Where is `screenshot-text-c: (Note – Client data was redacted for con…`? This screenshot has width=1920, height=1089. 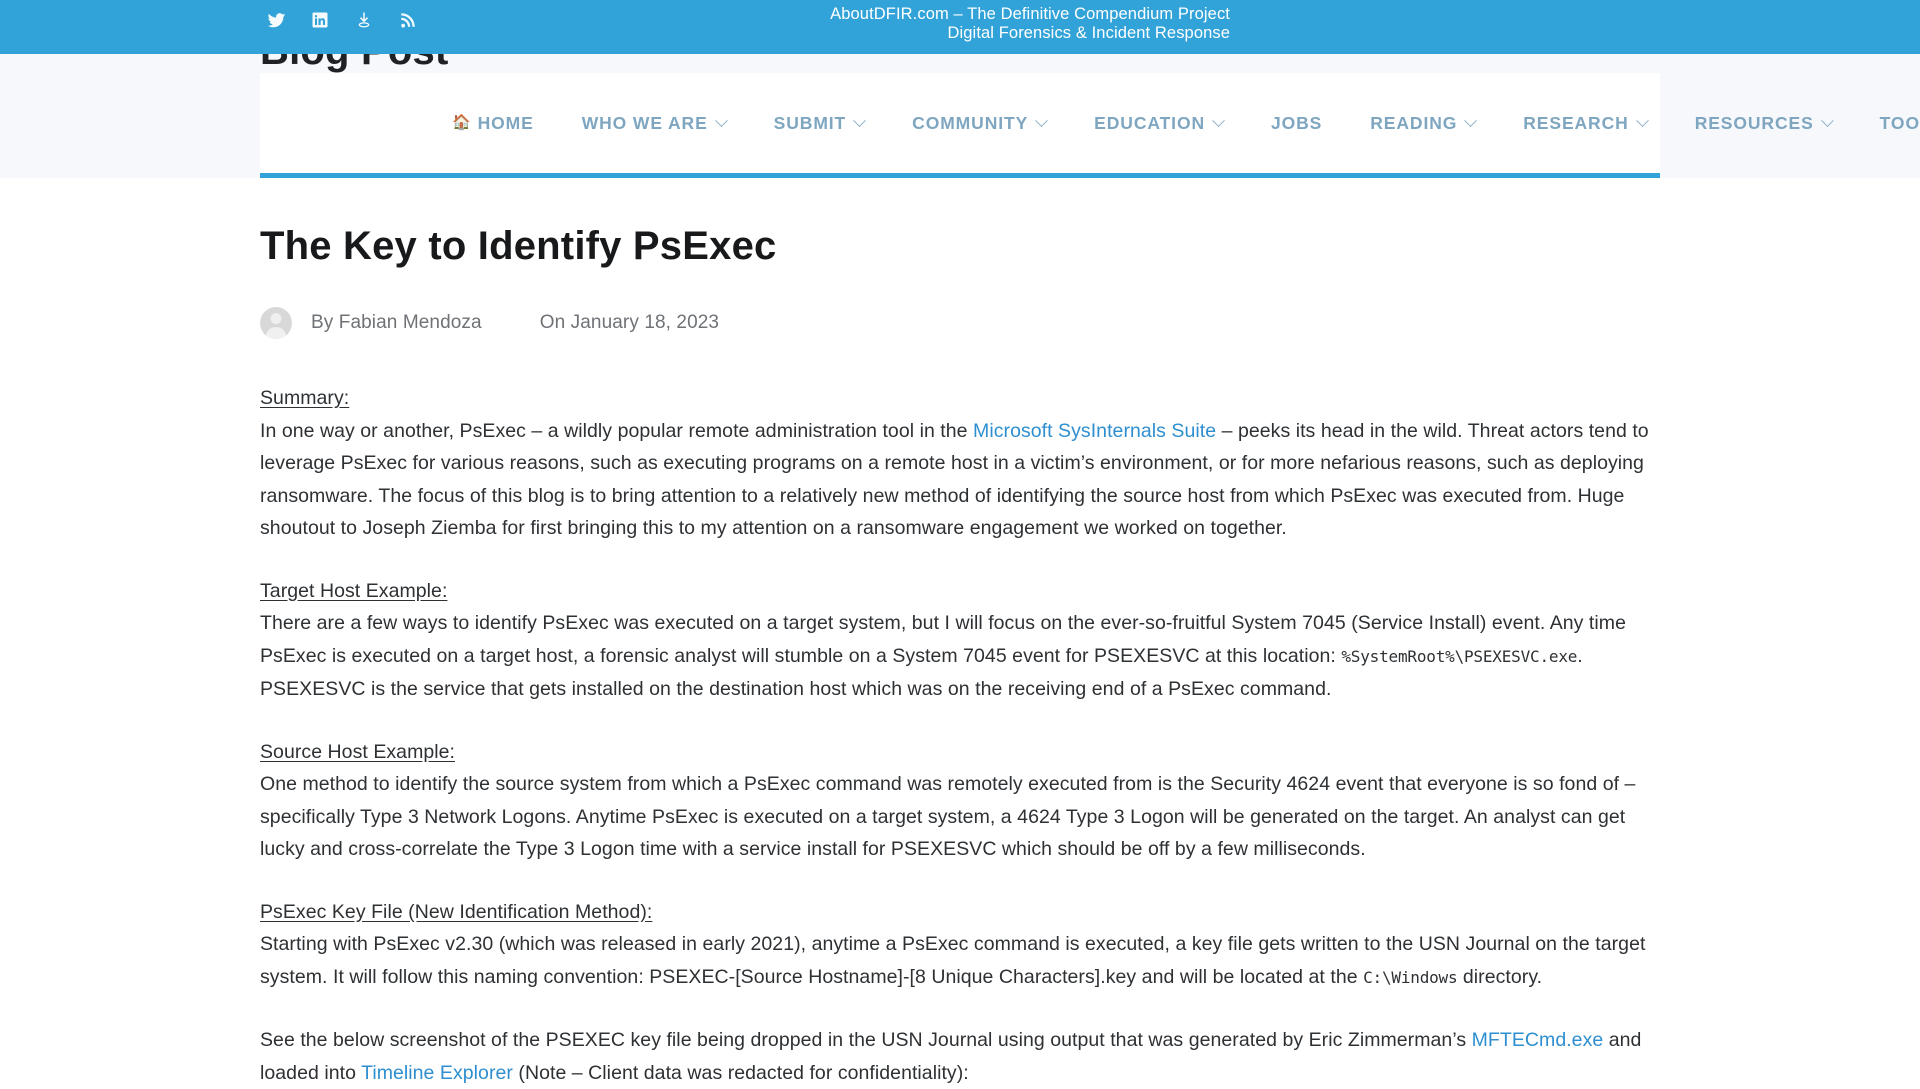 screenshot-text-c: (Note – Client data was redacted for con… is located at coordinates (743, 1072).